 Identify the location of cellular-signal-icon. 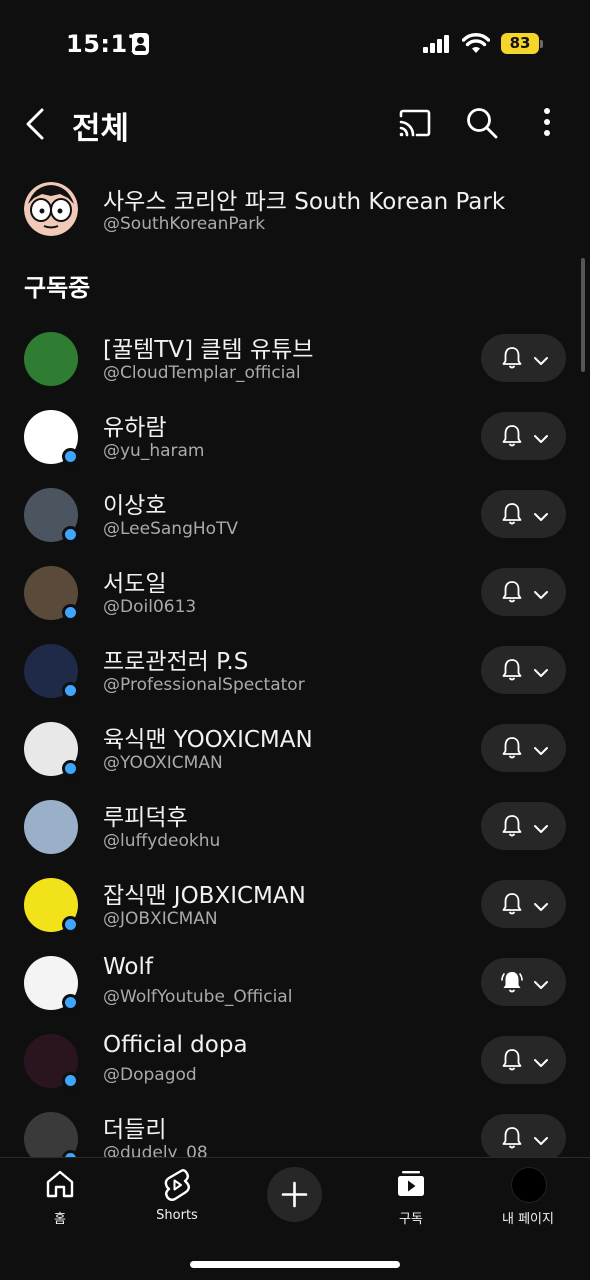
(437, 44).